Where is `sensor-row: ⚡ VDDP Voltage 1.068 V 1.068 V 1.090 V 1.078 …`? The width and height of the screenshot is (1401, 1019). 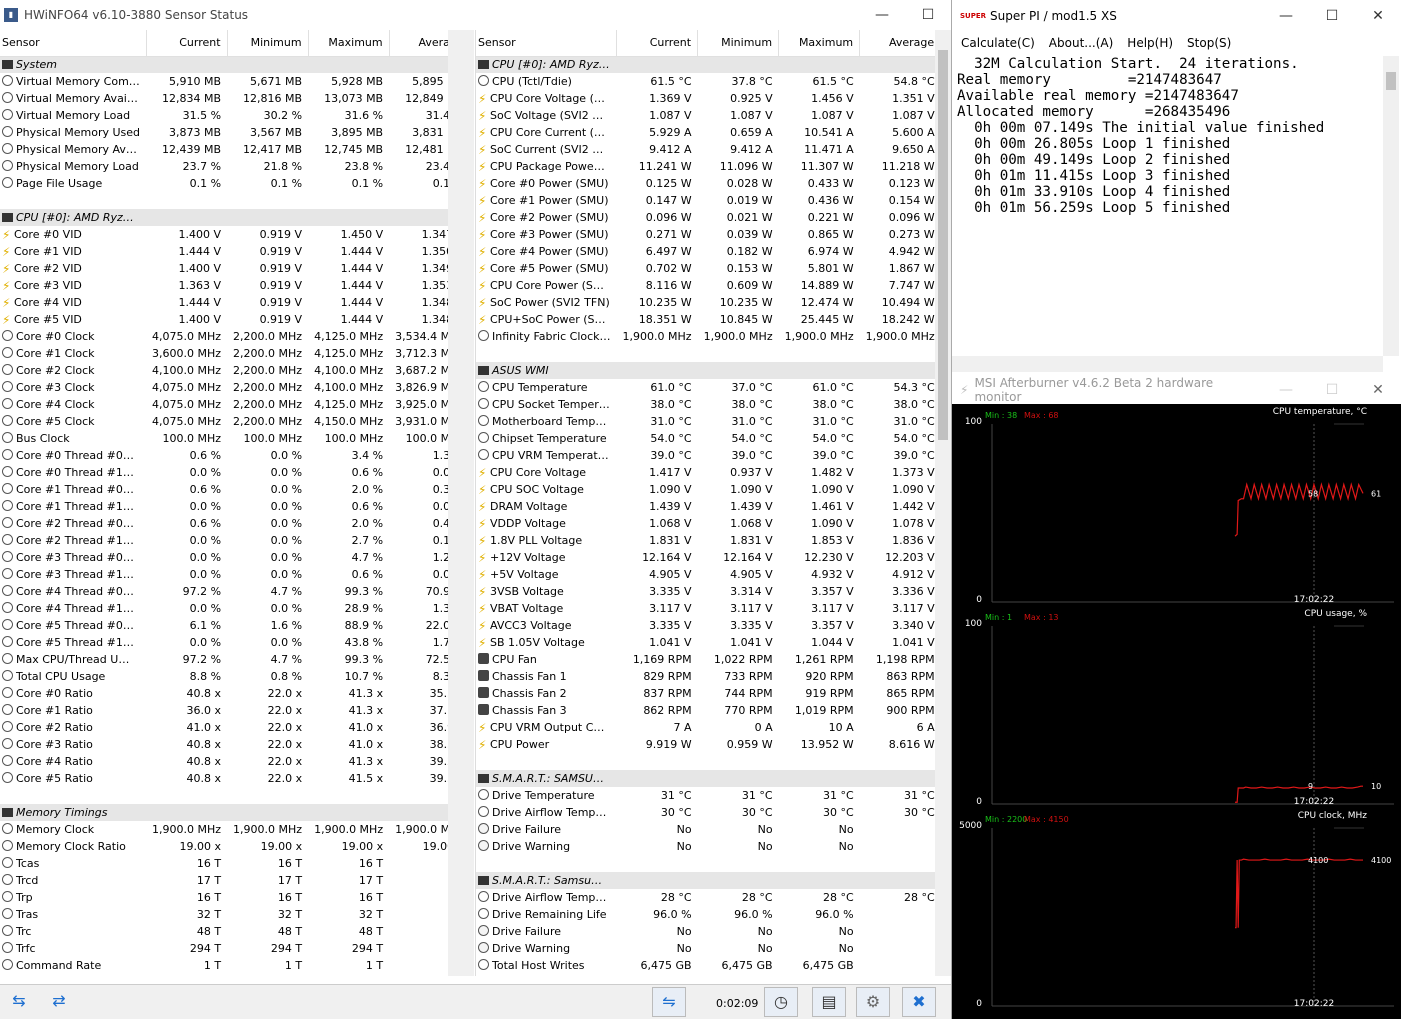 sensor-row: ⚡ VDDP Voltage 1.068 V 1.068 V 1.090 V 1.078 … is located at coordinates (705, 523).